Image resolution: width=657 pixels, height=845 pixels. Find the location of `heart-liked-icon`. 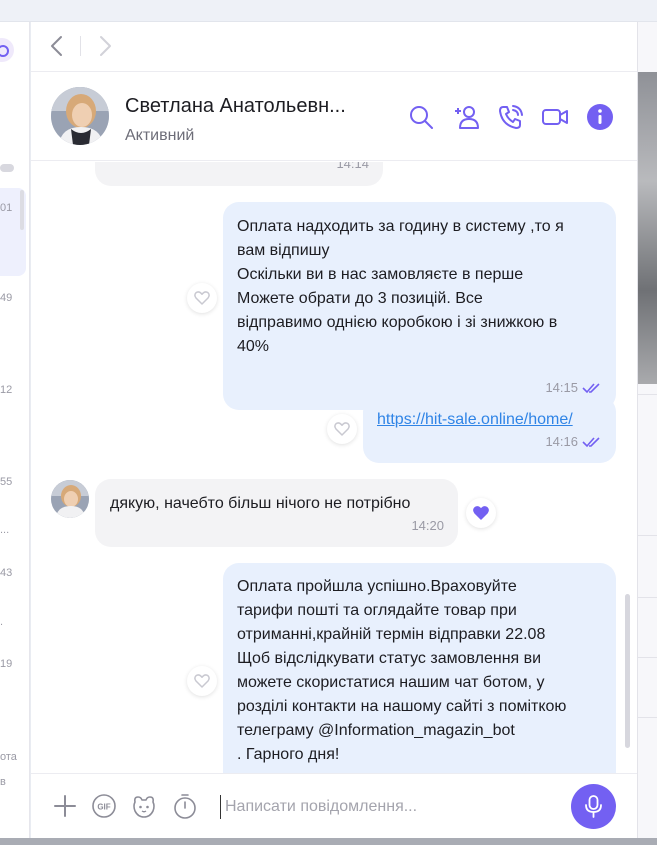

heart-liked-icon is located at coordinates (481, 513).